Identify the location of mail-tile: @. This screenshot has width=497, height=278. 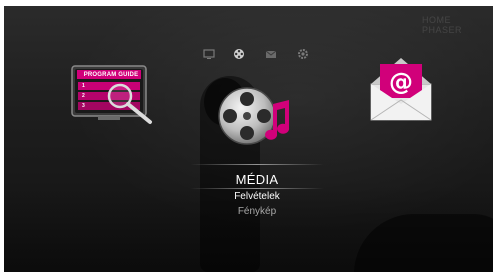
(401, 89).